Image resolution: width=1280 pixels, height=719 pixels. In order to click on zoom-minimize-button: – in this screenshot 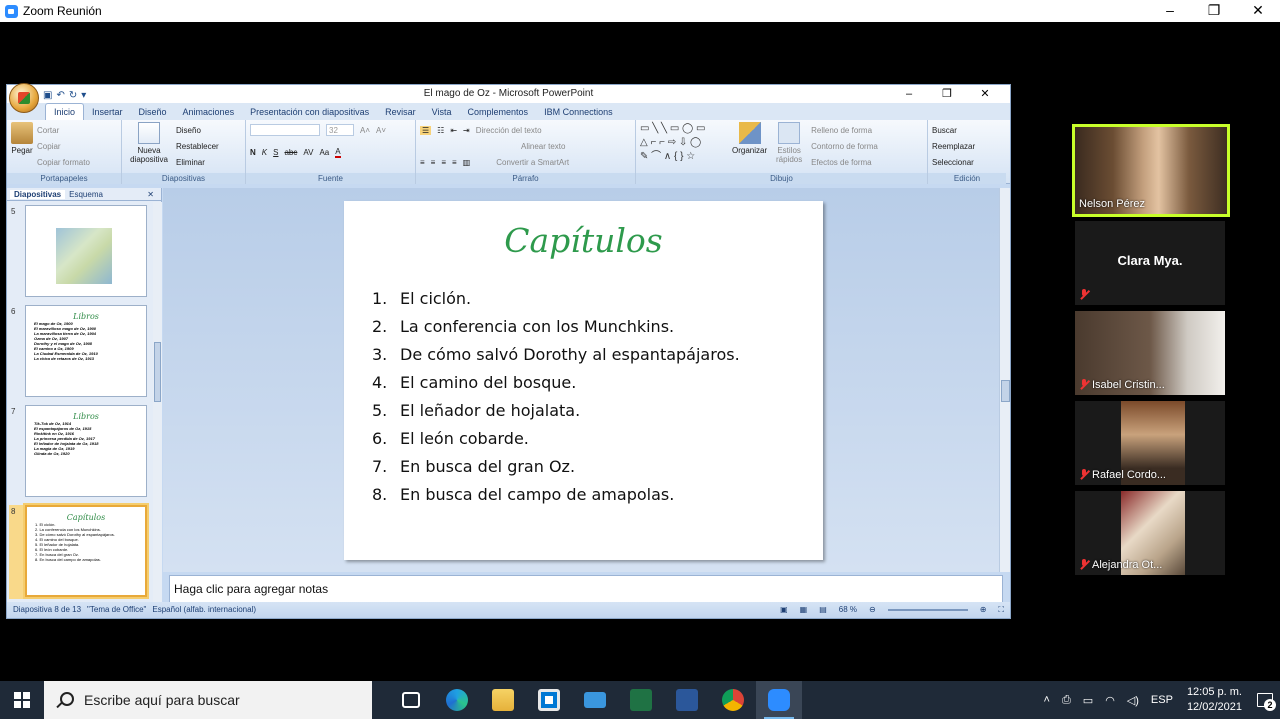, I will do `click(1170, 11)`.